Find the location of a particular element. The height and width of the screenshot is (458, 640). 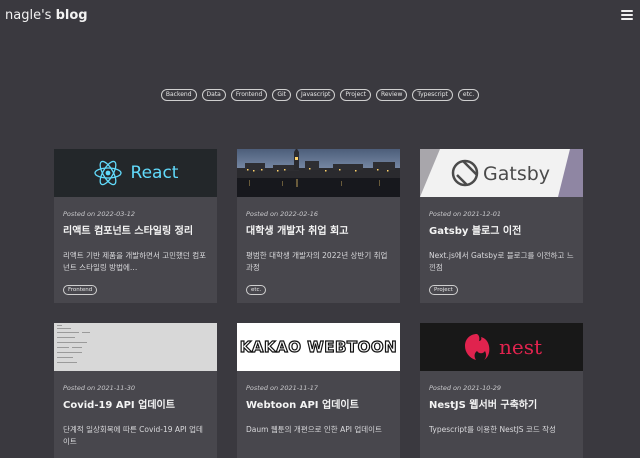

svg-text: Gatsby is located at coordinates (516, 174).